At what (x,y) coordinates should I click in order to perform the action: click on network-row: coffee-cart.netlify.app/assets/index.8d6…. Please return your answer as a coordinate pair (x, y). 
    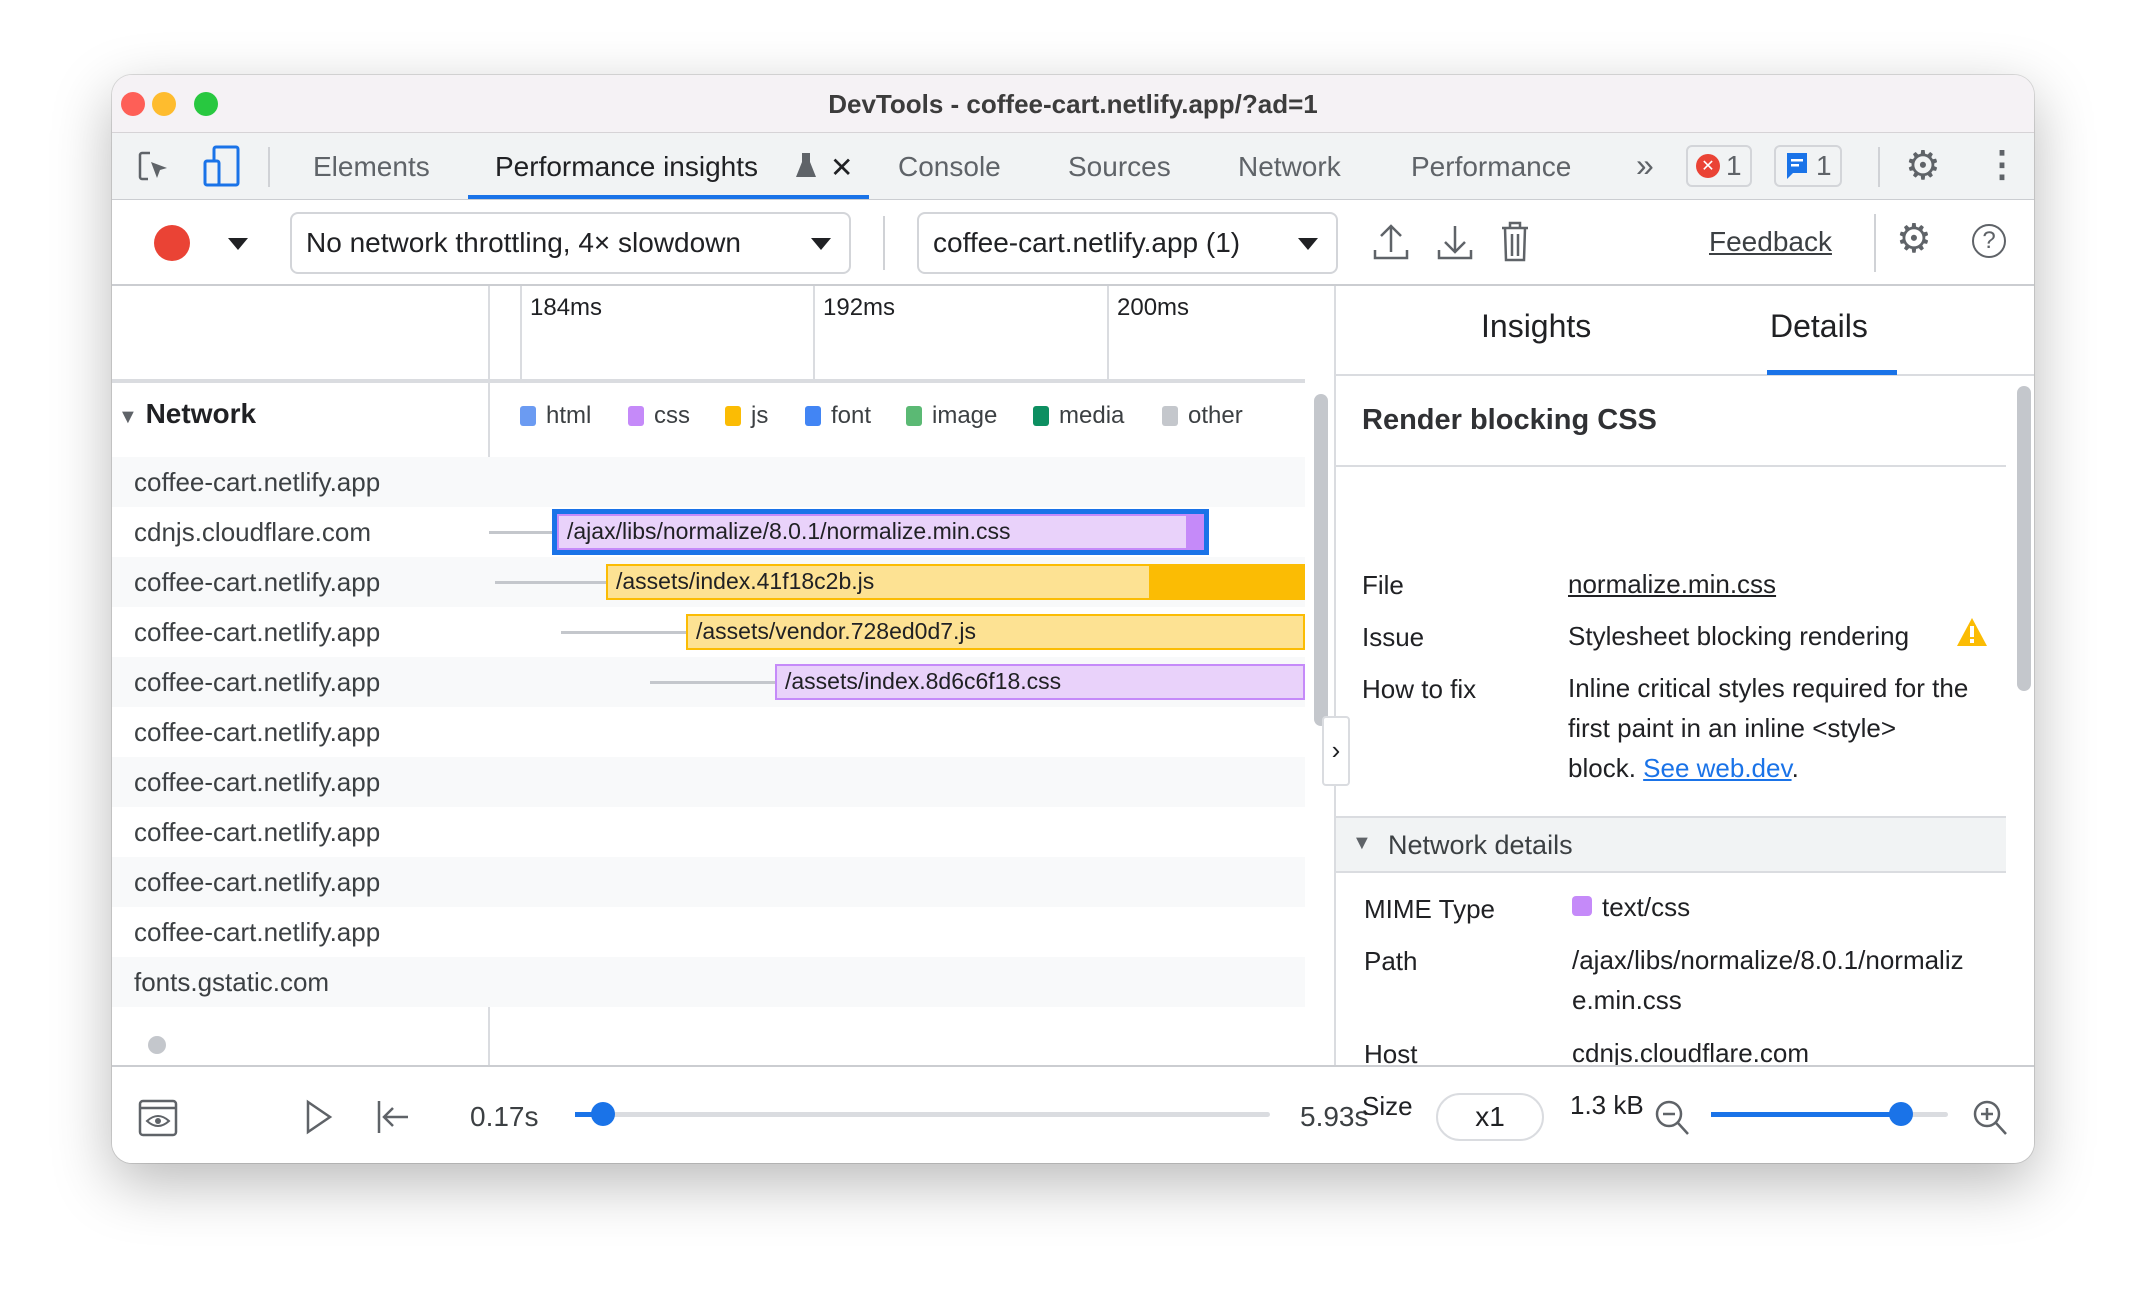
    Looking at the image, I should click on (708, 682).